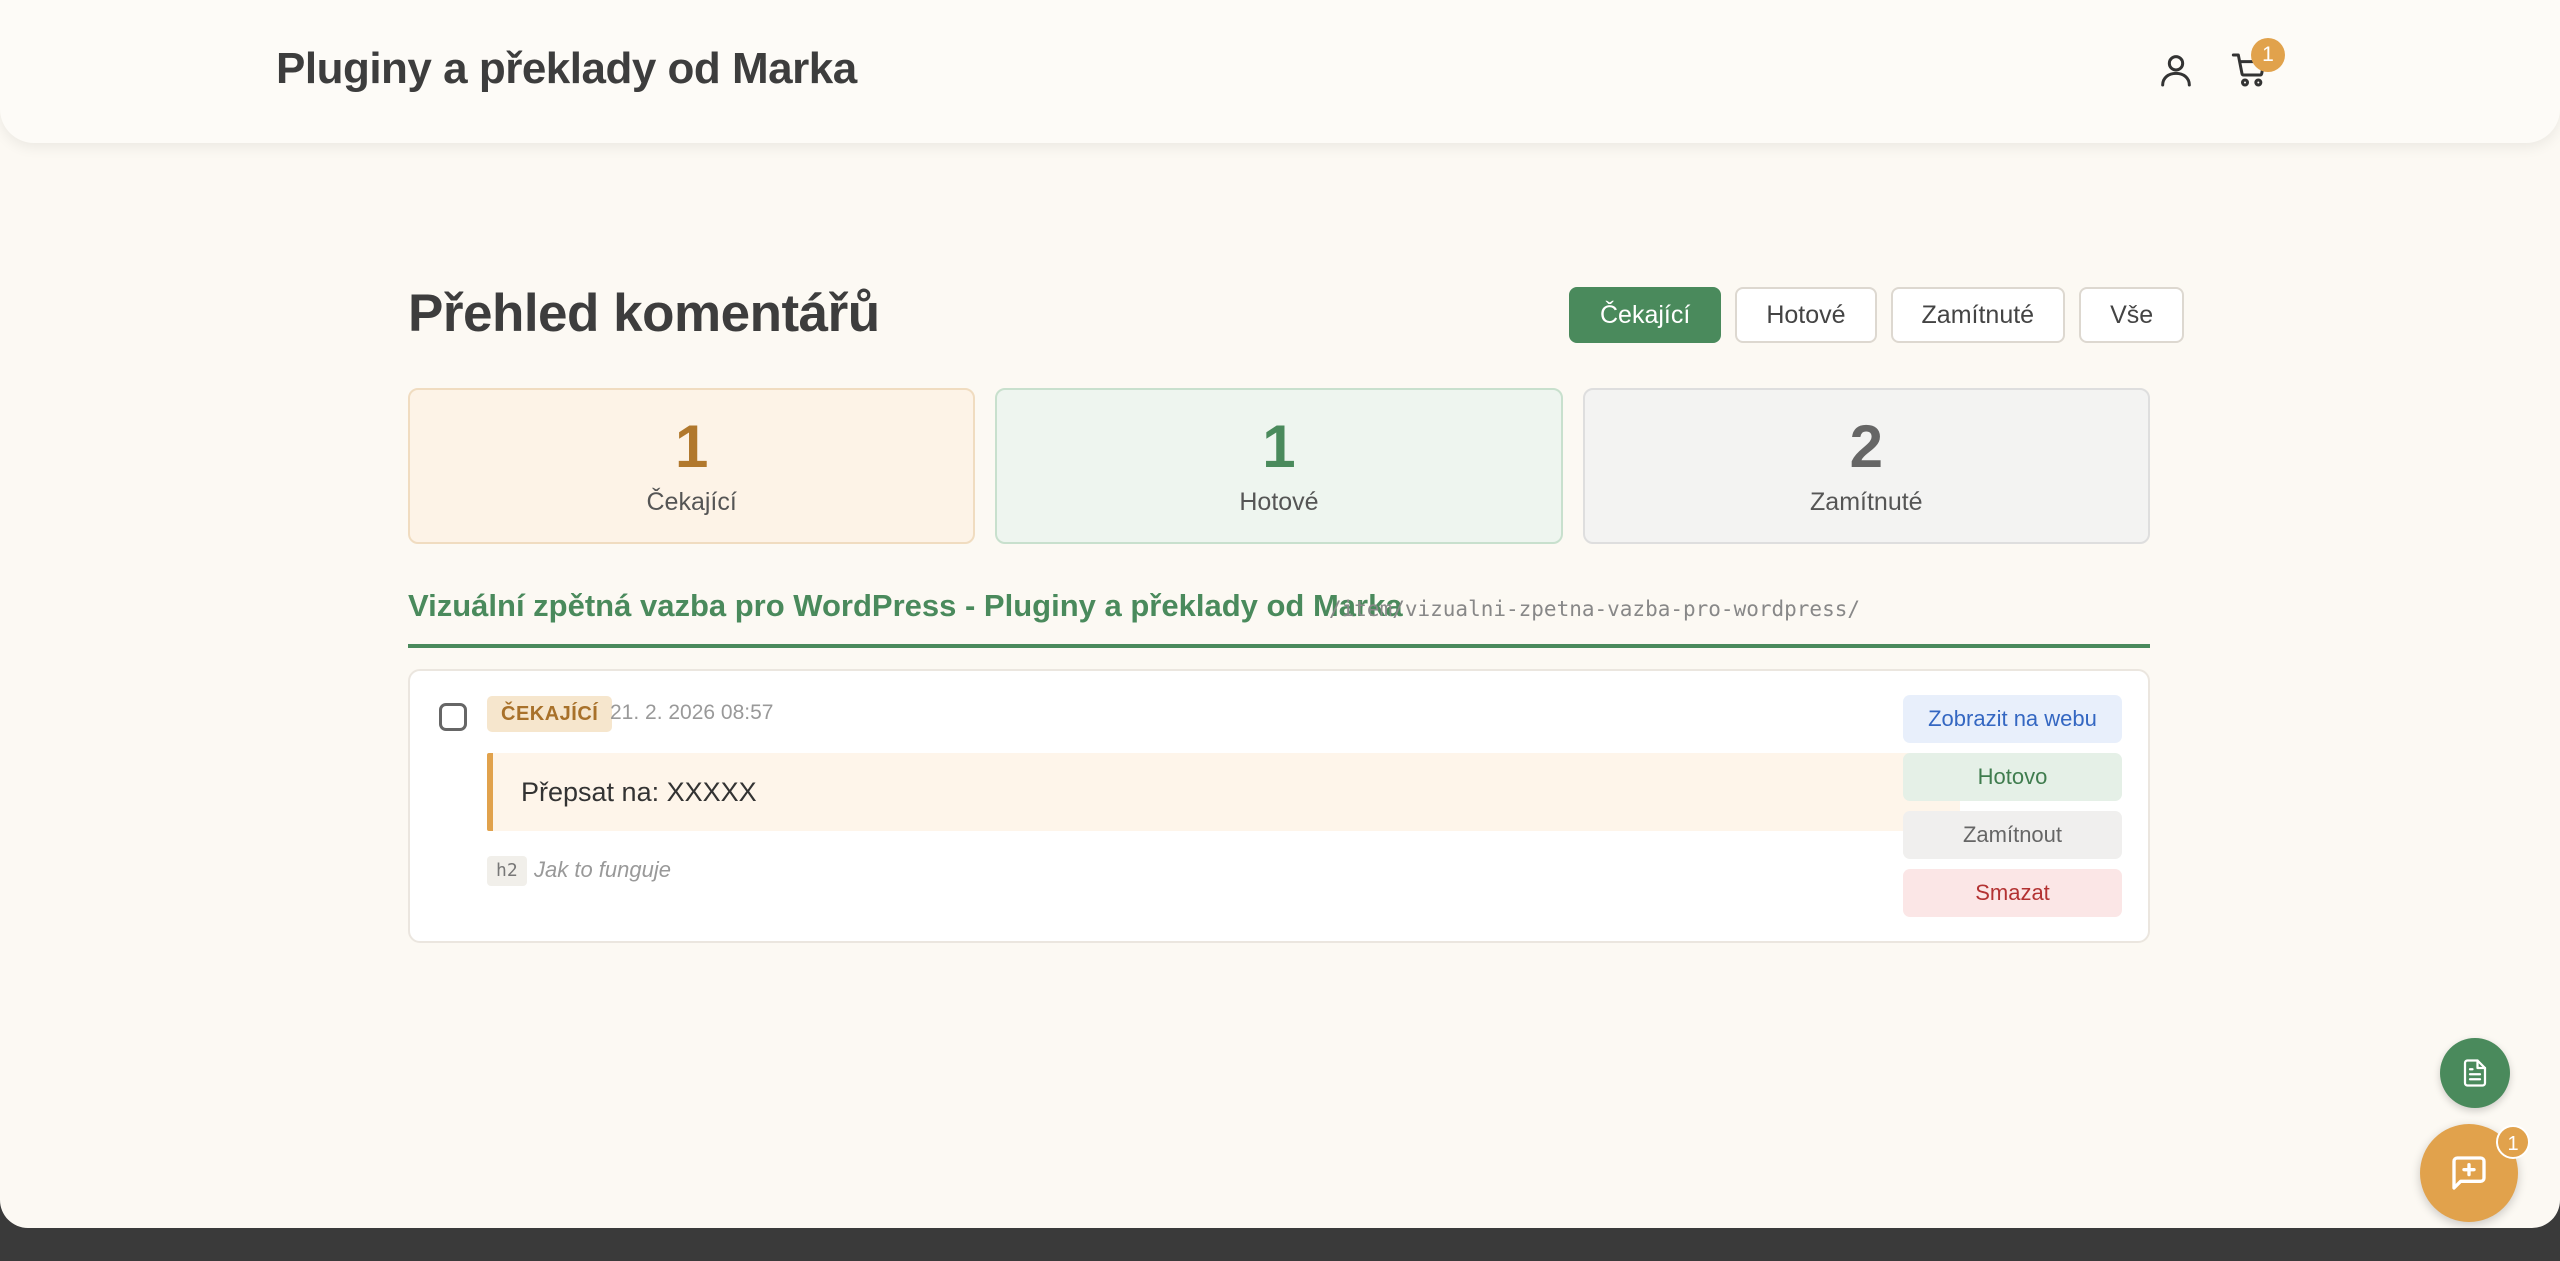 The height and width of the screenshot is (1261, 2560). I want to click on add-comment-icon, so click(2469, 1173).